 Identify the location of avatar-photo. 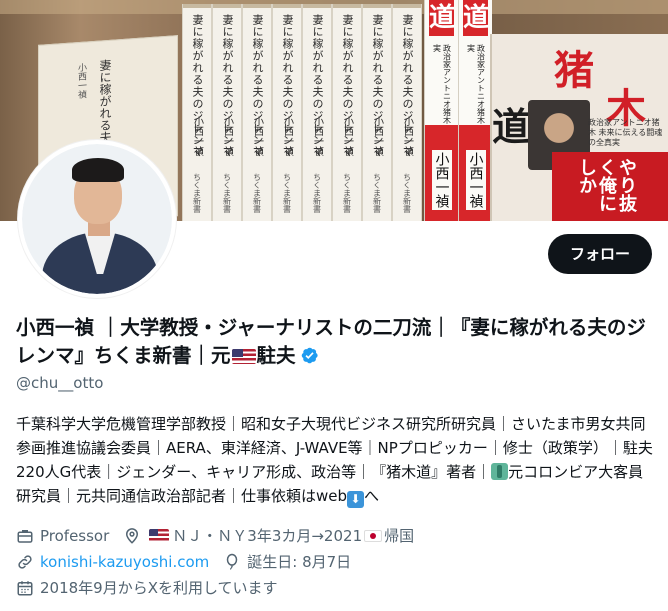
(97, 219).